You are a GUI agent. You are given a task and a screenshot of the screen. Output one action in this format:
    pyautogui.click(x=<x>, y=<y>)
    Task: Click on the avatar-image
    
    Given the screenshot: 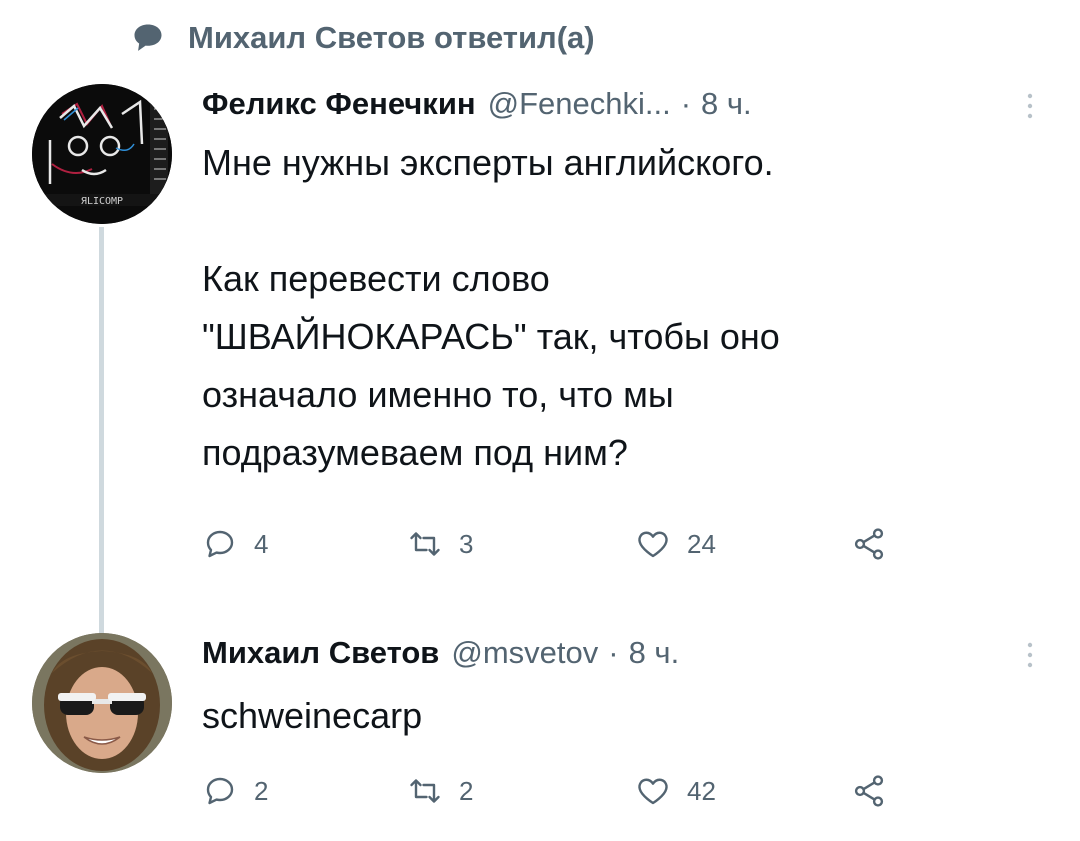 What is the action you would take?
    pyautogui.click(x=102, y=703)
    